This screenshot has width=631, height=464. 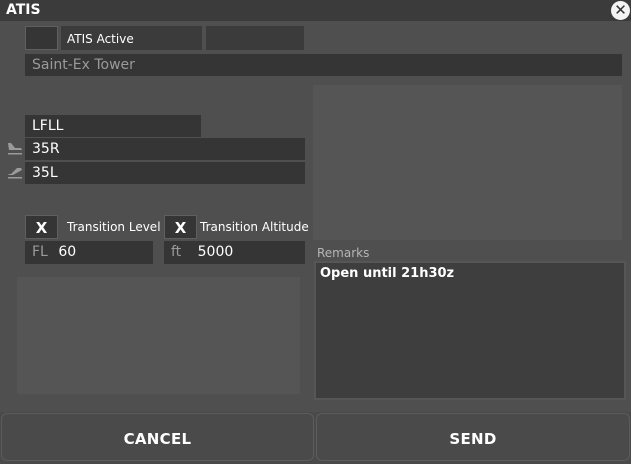 I want to click on transition-altitude-label: Transition Altitude, so click(x=254, y=227).